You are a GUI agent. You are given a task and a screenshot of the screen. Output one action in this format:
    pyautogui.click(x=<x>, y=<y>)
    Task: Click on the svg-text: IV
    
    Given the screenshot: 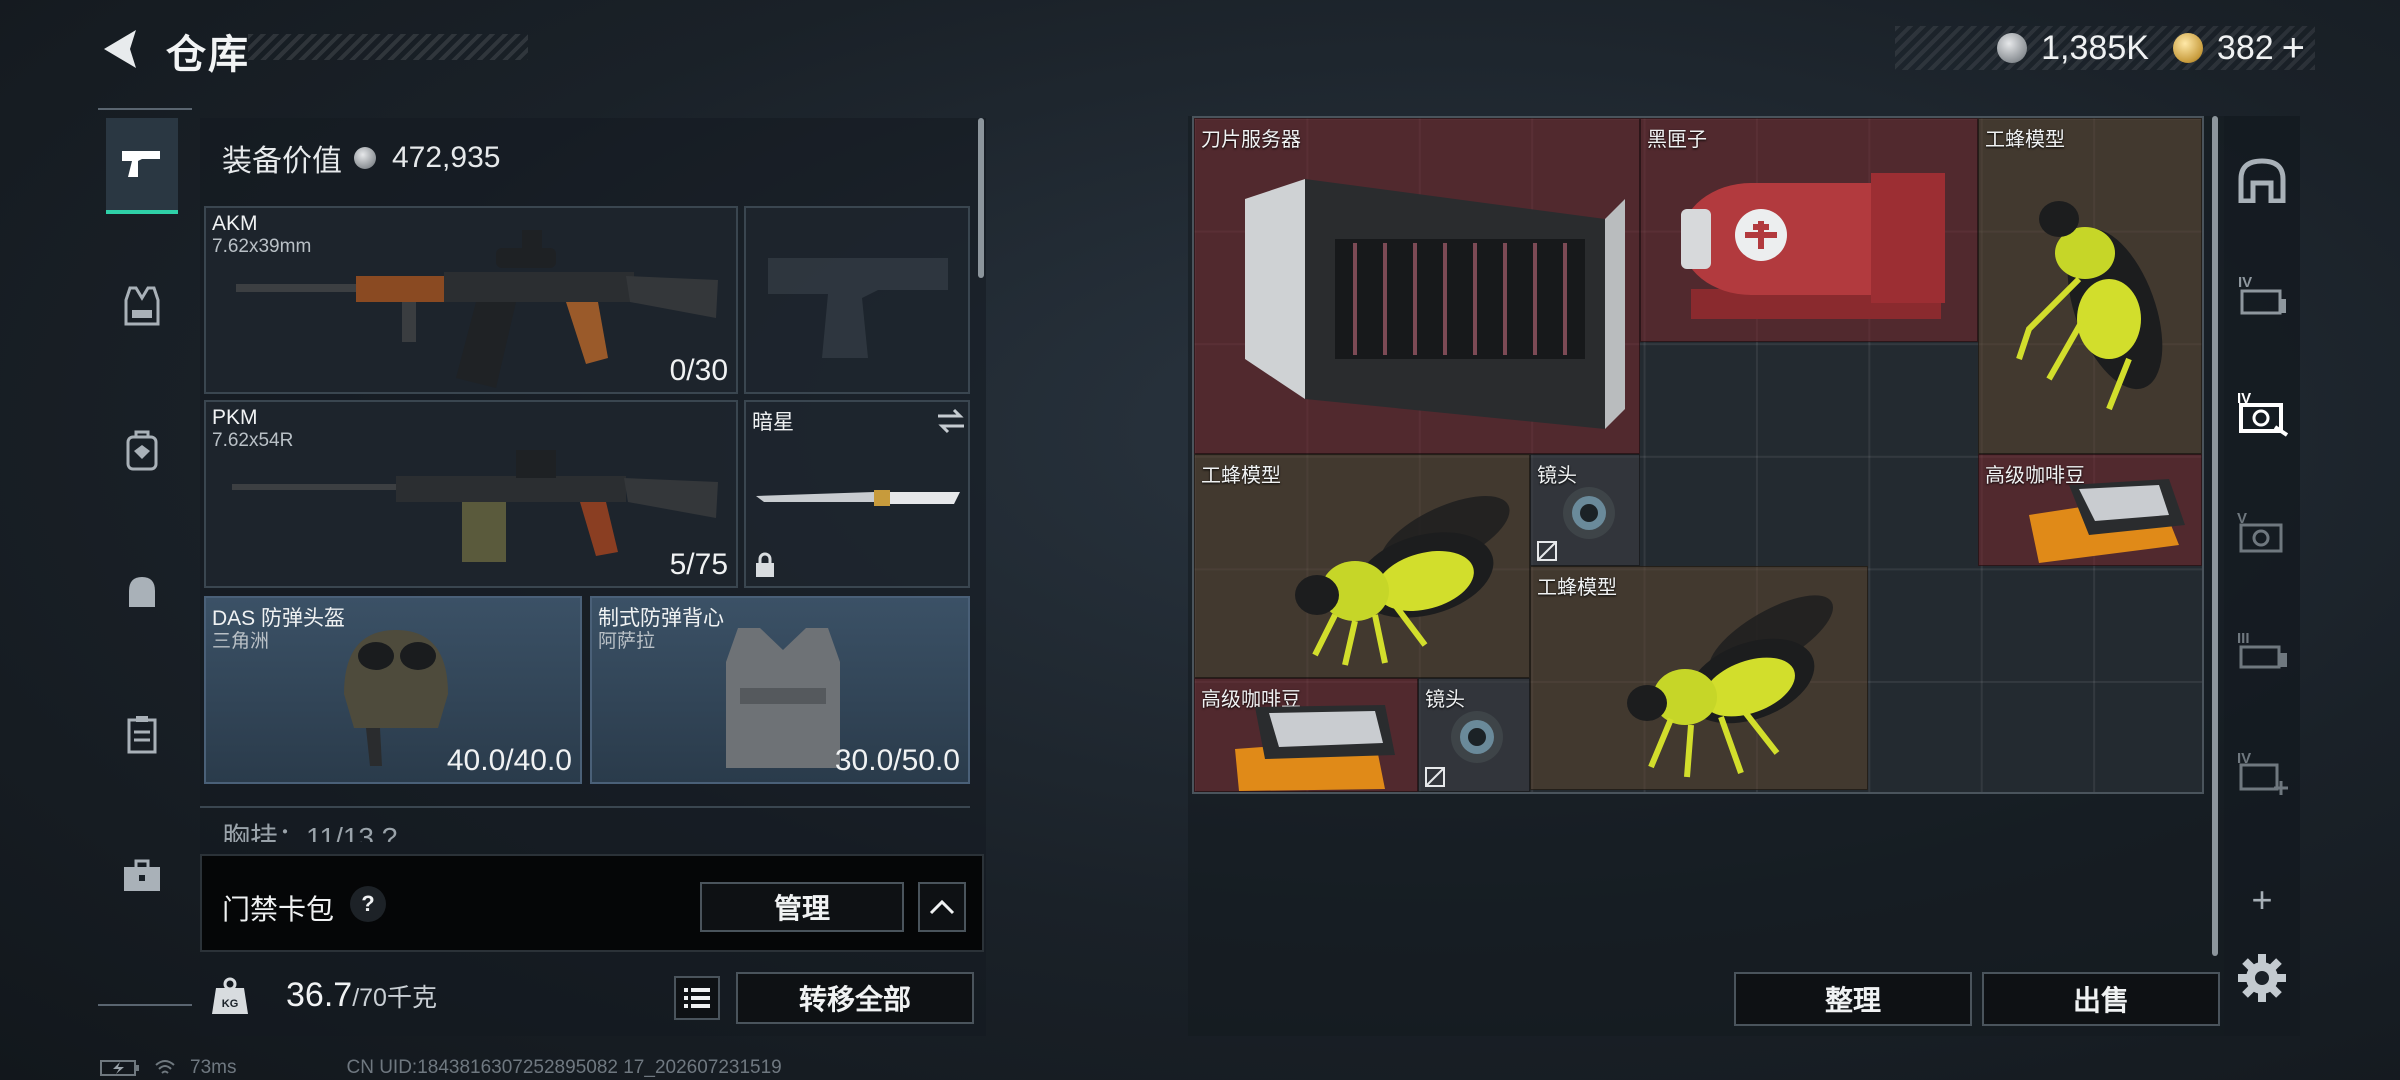 What is the action you would take?
    pyautogui.click(x=2245, y=282)
    